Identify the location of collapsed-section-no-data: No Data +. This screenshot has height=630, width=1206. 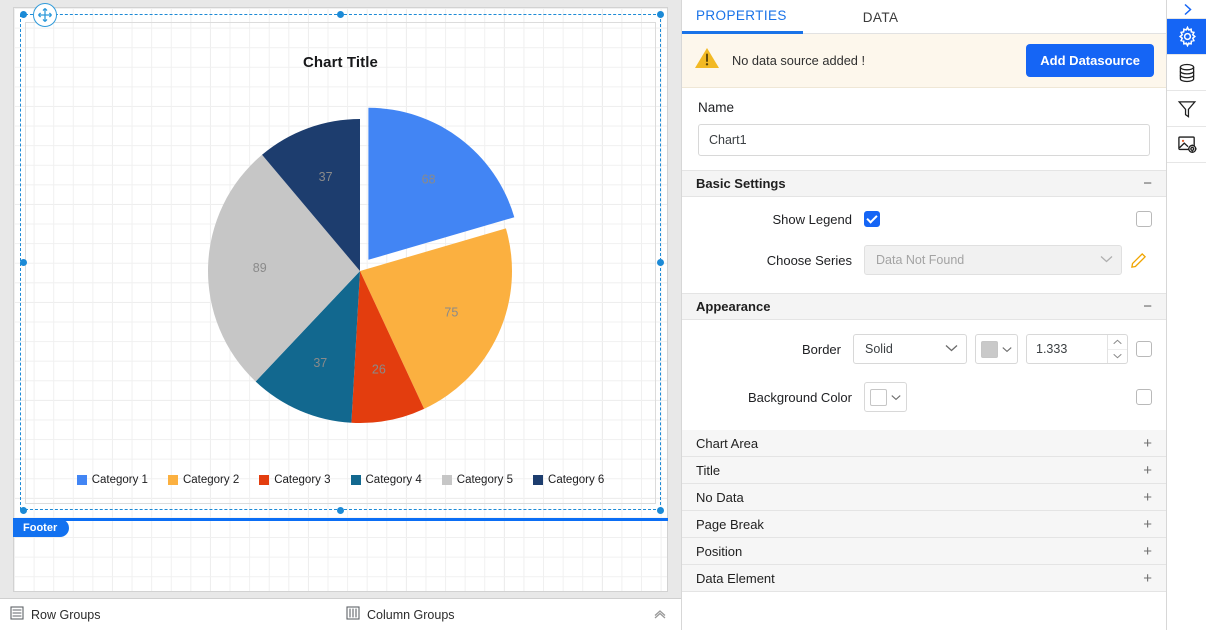
(924, 497).